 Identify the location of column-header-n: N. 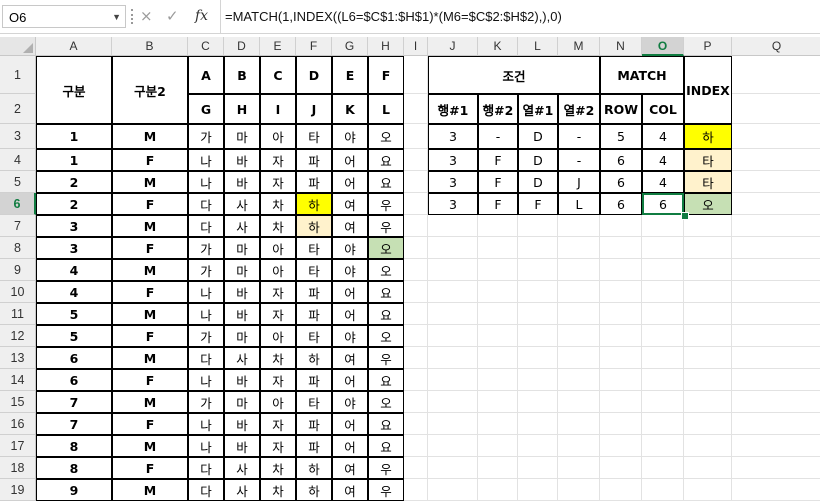
(621, 46).